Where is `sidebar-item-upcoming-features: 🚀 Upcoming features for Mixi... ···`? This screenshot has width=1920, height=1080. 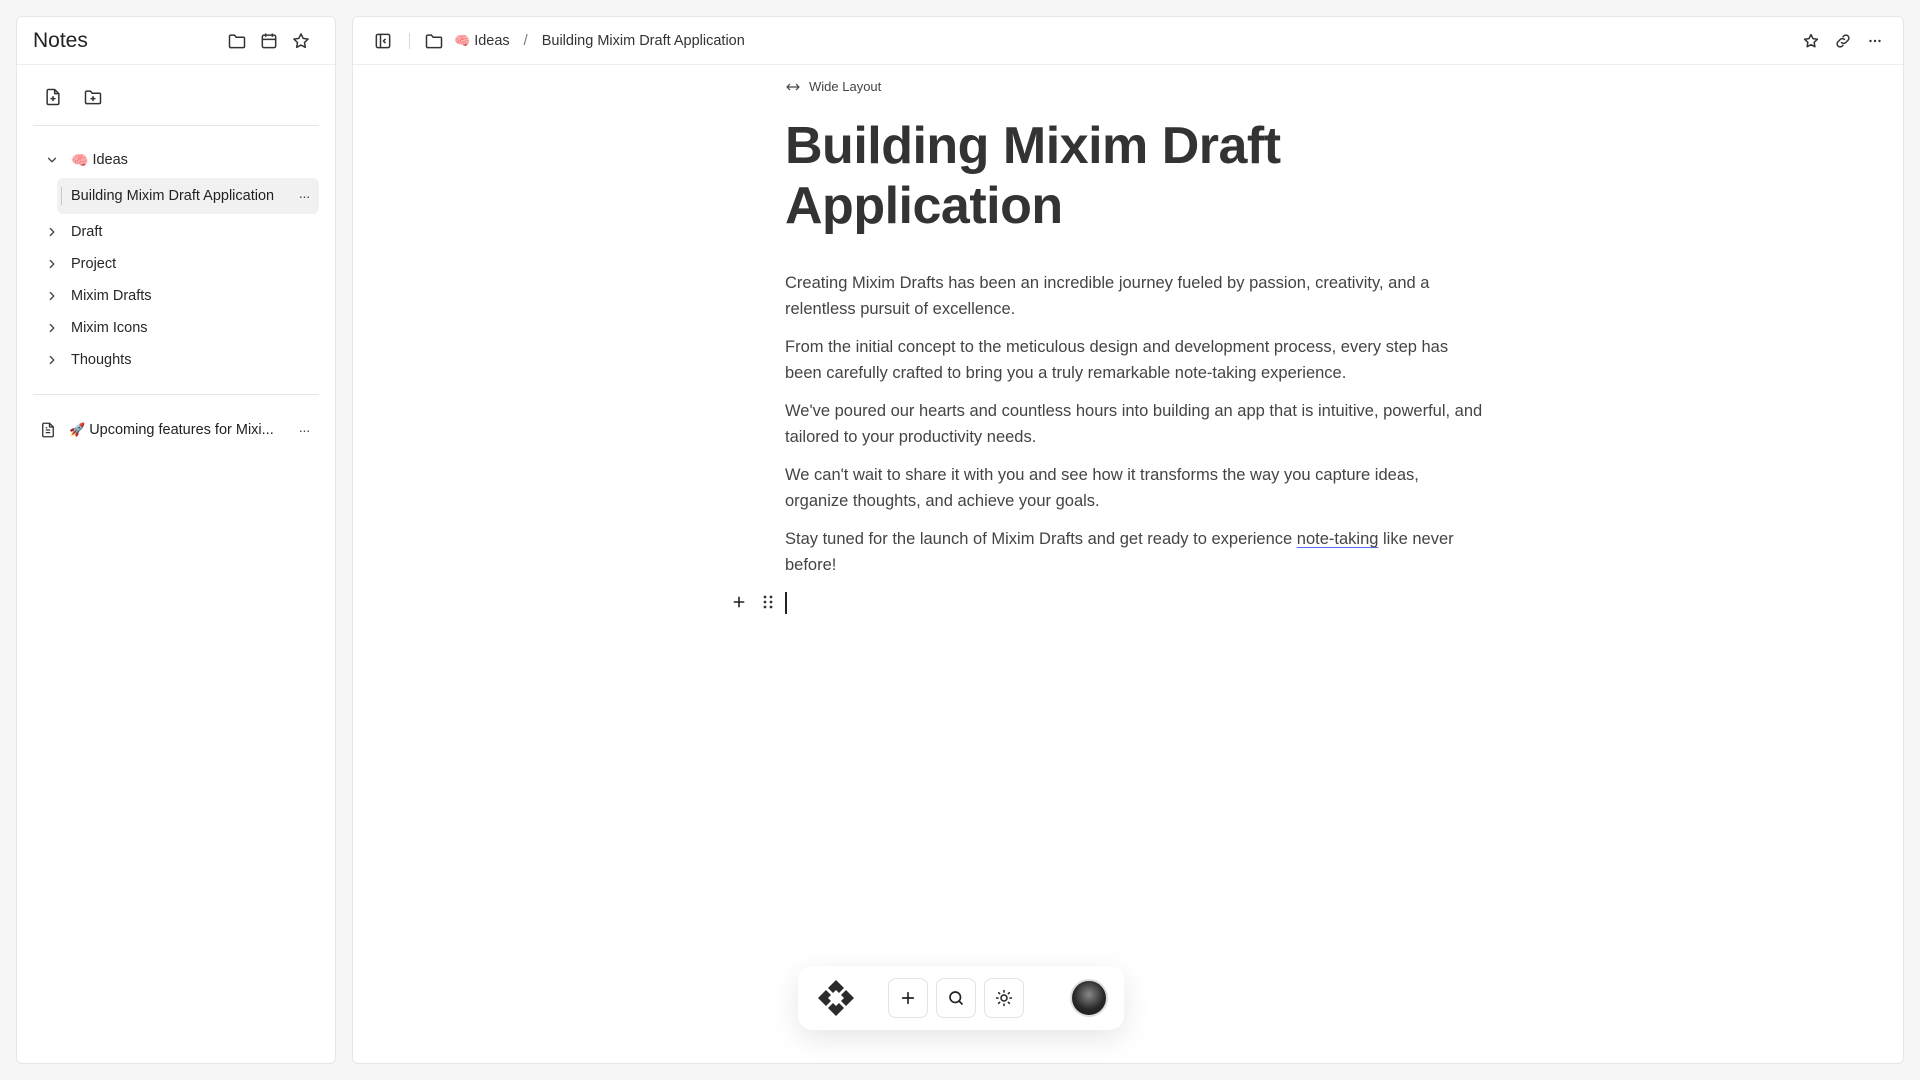
sidebar-item-upcoming-features: 🚀 Upcoming features for Mixi... ··· is located at coordinates (176, 430).